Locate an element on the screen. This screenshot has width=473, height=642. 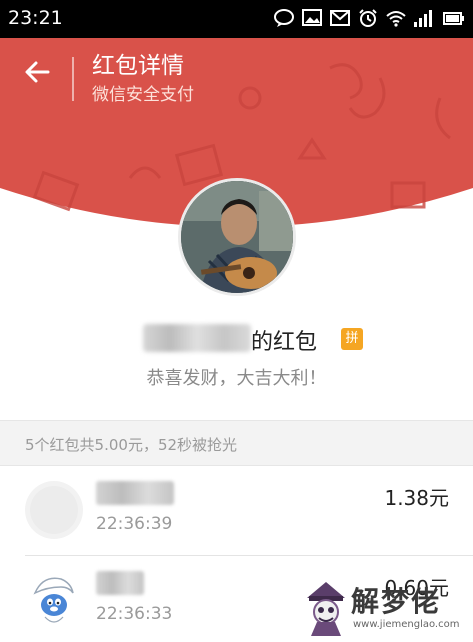
page-title: 红包详情 is located at coordinates (138, 66).